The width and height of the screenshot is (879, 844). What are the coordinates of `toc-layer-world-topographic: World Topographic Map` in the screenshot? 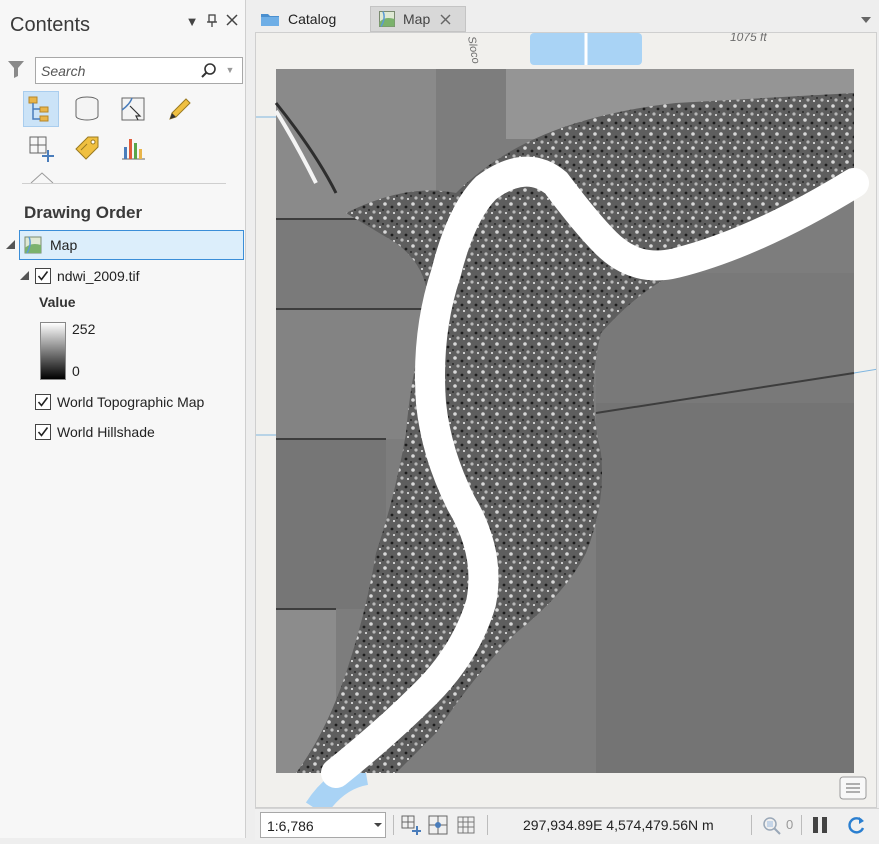 It's located at (119, 402).